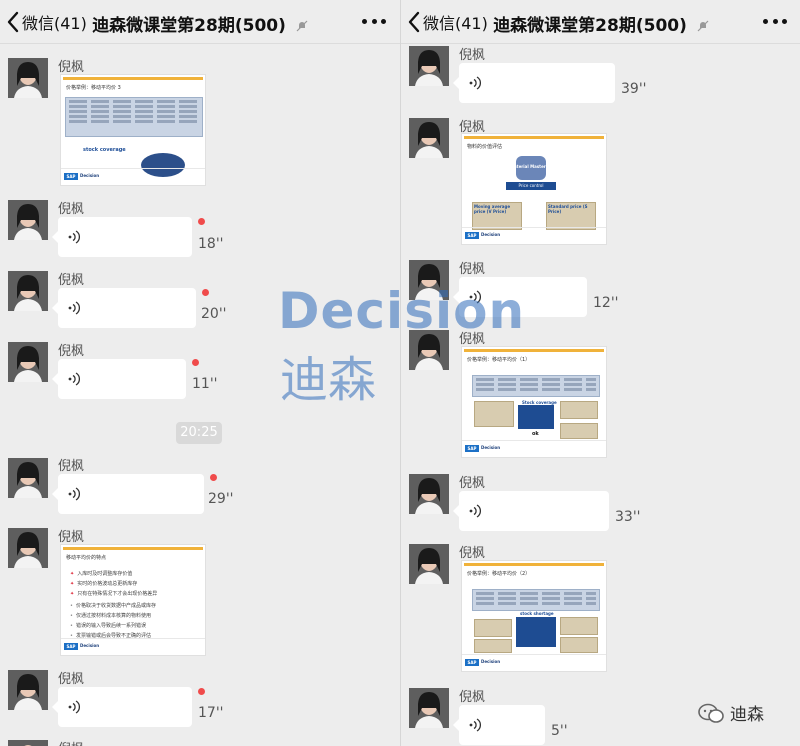  I want to click on brand-badge: 迪森, so click(730, 712).